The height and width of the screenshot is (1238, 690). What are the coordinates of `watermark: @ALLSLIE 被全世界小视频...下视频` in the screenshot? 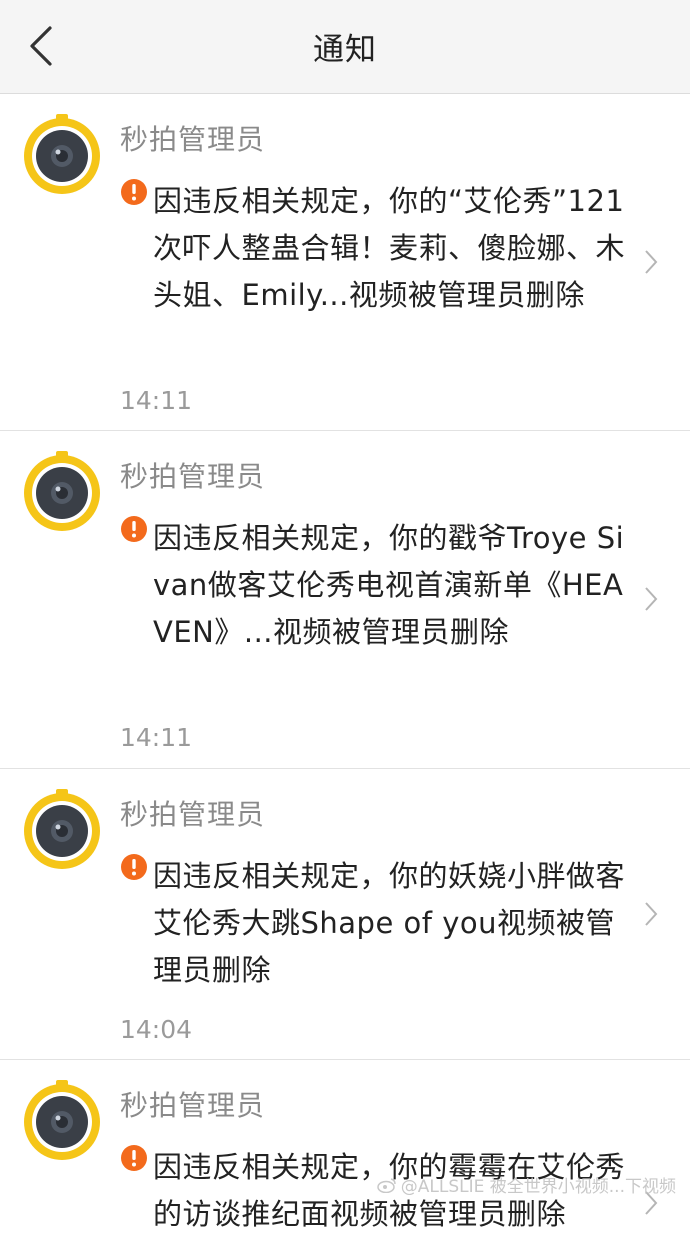 It's located at (526, 1184).